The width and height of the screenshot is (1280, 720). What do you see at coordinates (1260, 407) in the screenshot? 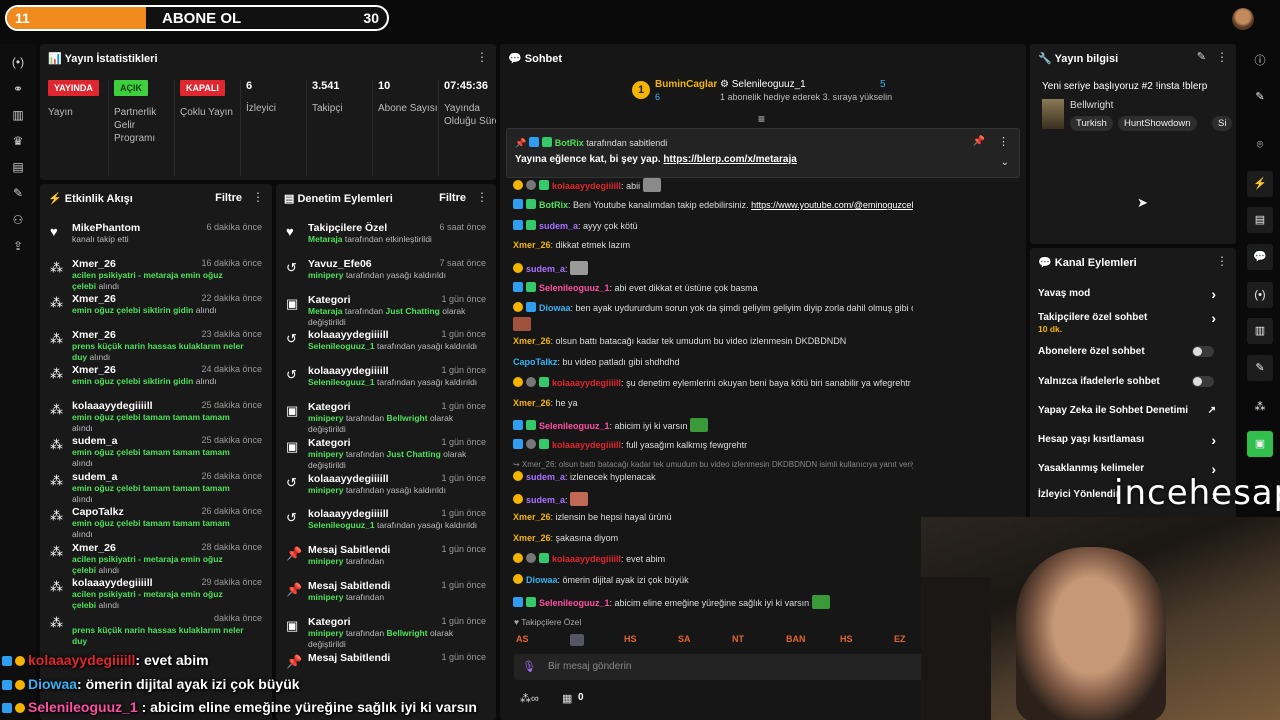
I see `share-nodes-icon: ⁂` at bounding box center [1260, 407].